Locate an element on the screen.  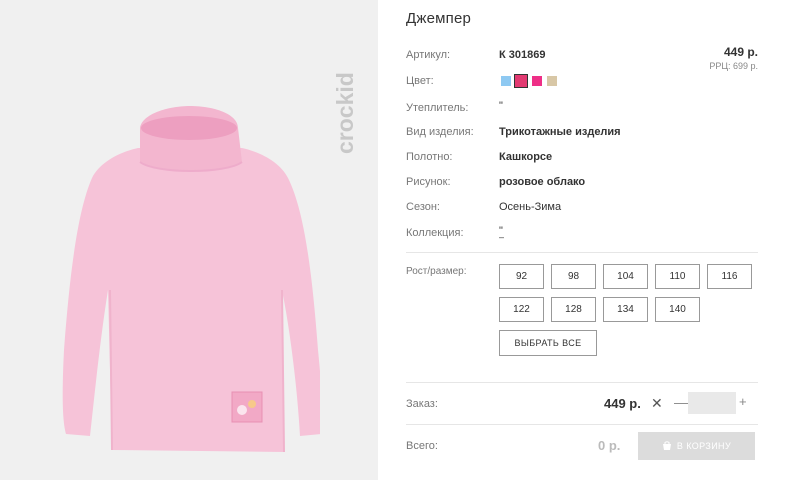
season-label: Сезон: is located at coordinates (423, 207).